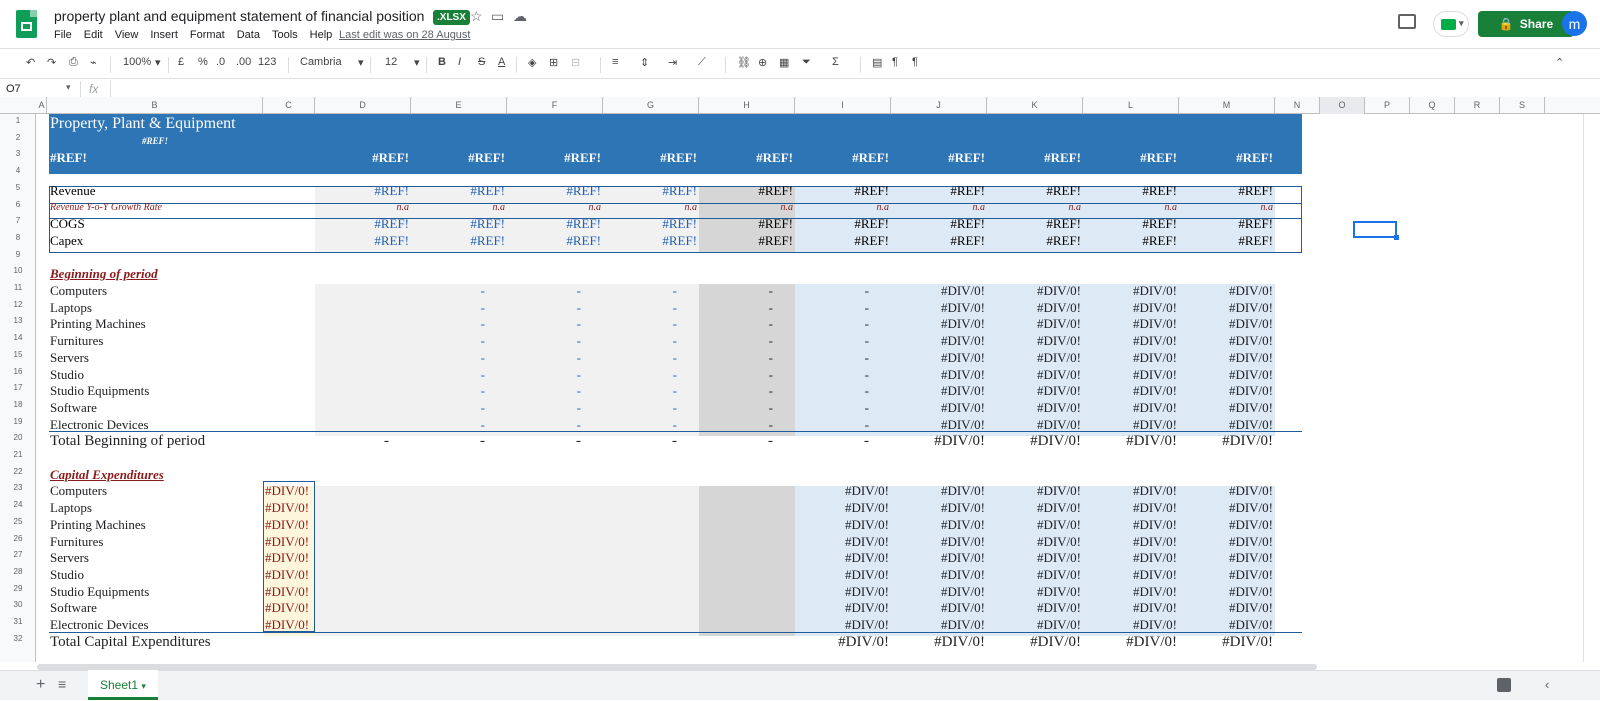  What do you see at coordinates (42, 105) in the screenshot?
I see `column-header-a: A` at bounding box center [42, 105].